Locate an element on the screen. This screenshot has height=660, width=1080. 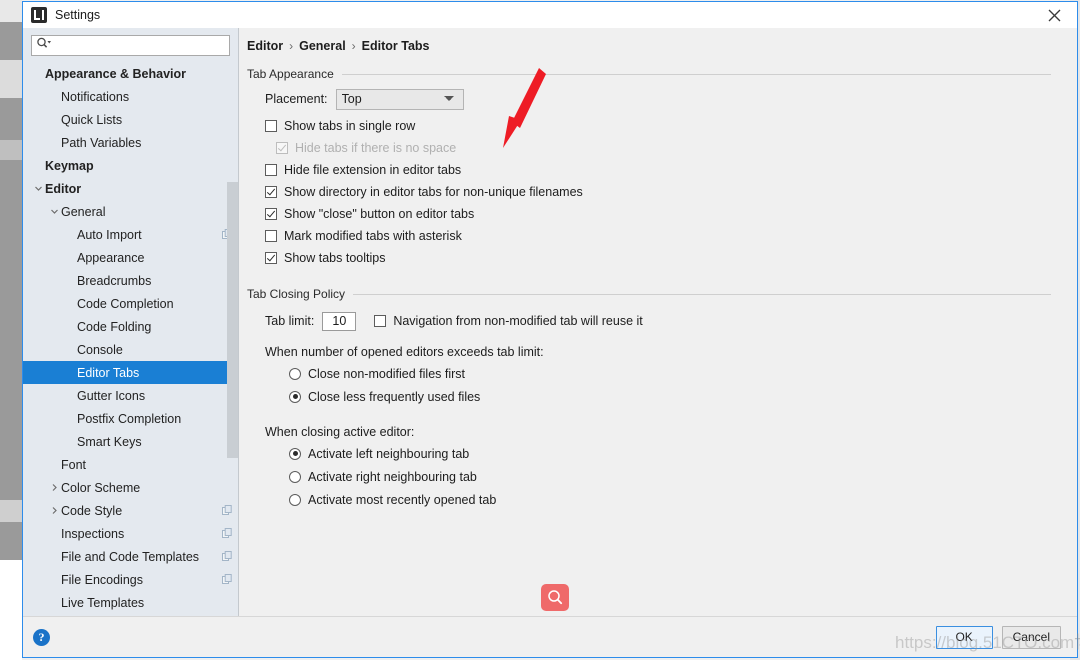
close-icon is located at coordinates (1054, 15).